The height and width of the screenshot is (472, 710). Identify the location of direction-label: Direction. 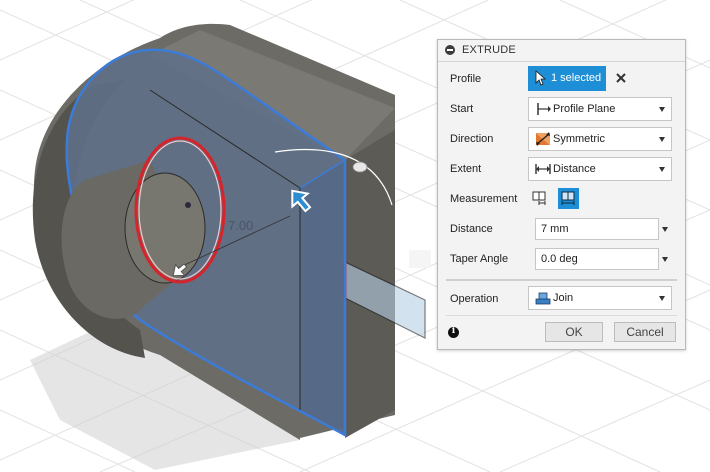
(472, 139).